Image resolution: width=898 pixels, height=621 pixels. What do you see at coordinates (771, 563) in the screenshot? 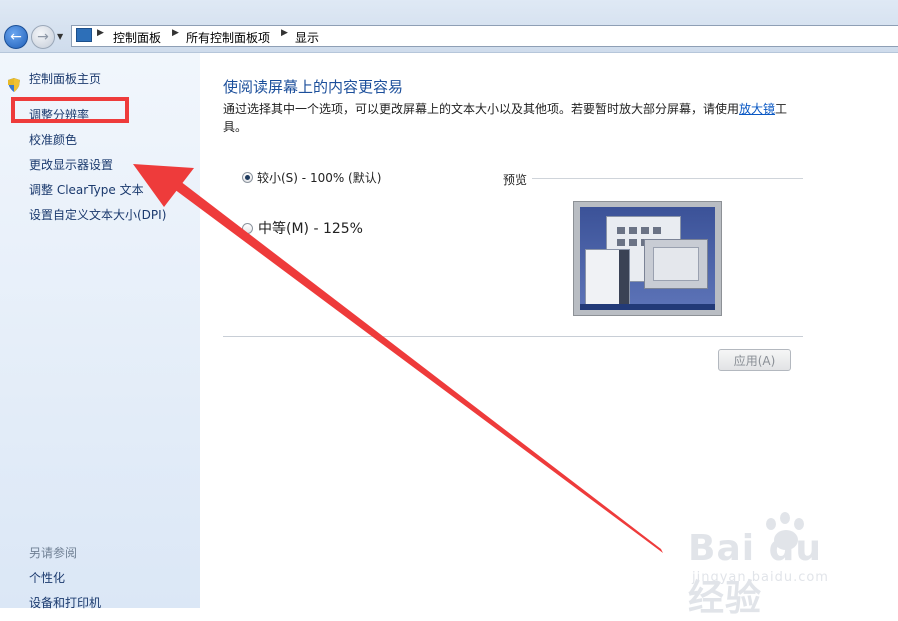
I see `baidu-watermark: Bai du 经验 jingyan.baidu.com` at bounding box center [771, 563].